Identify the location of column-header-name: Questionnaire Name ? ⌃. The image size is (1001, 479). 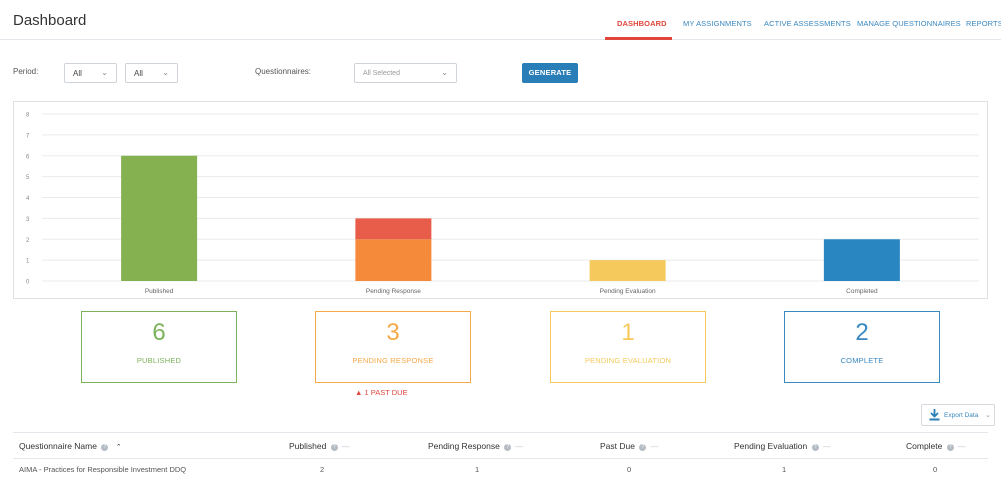
(70, 446).